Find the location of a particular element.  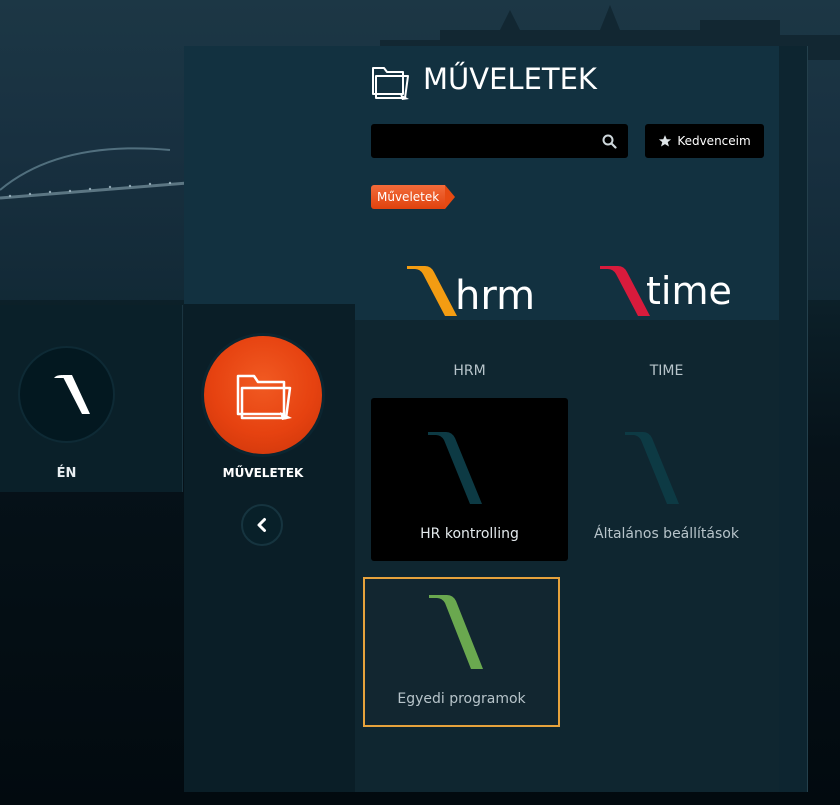

breadcrumb: Műveletek is located at coordinates (413, 197).